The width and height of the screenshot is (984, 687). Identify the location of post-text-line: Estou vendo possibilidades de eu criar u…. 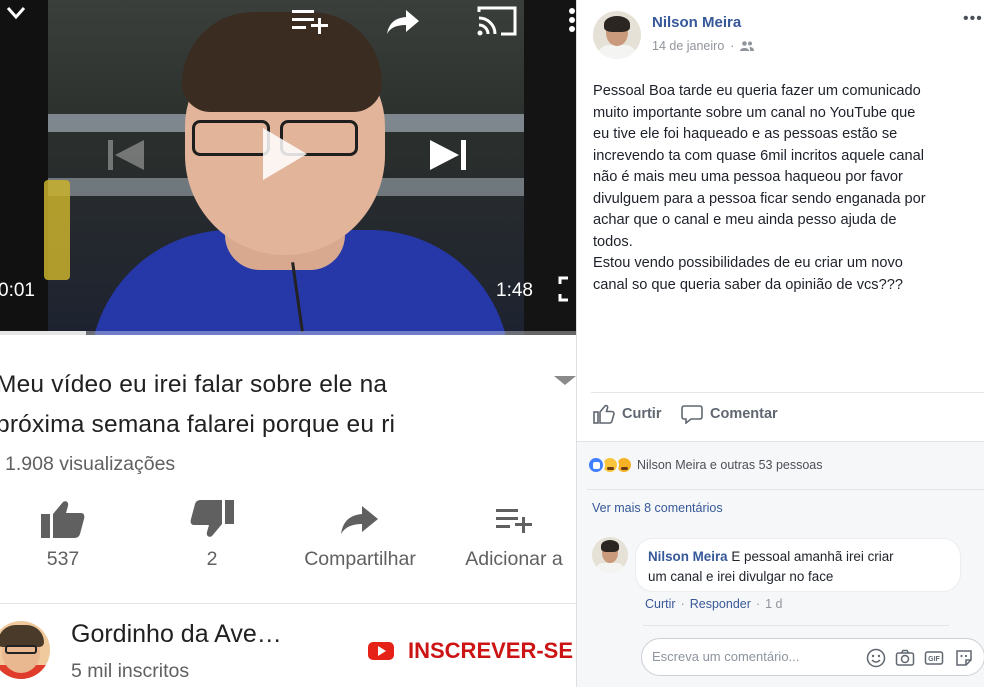
(748, 263).